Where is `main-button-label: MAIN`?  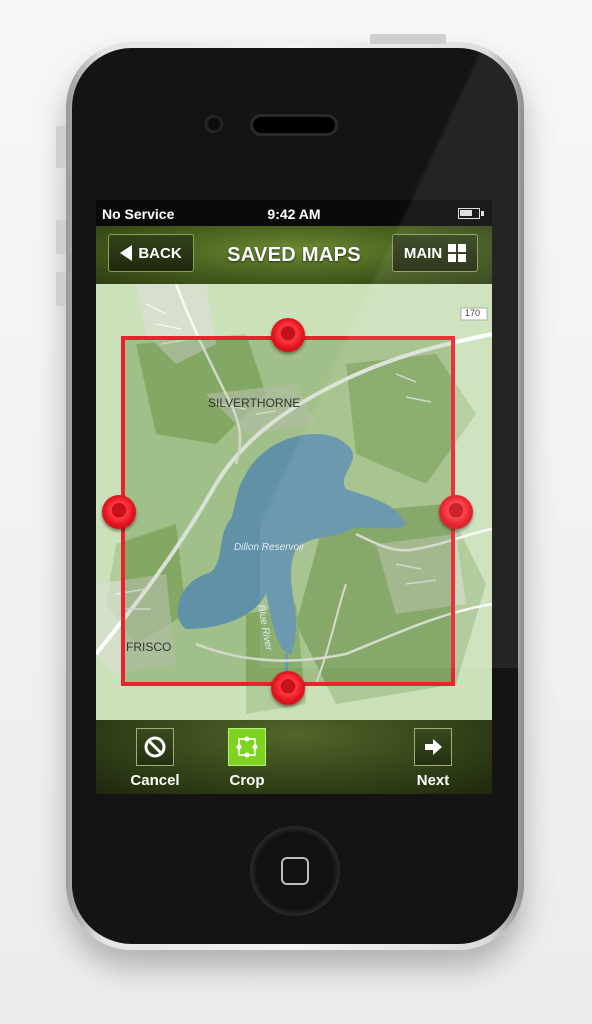 main-button-label: MAIN is located at coordinates (423, 253).